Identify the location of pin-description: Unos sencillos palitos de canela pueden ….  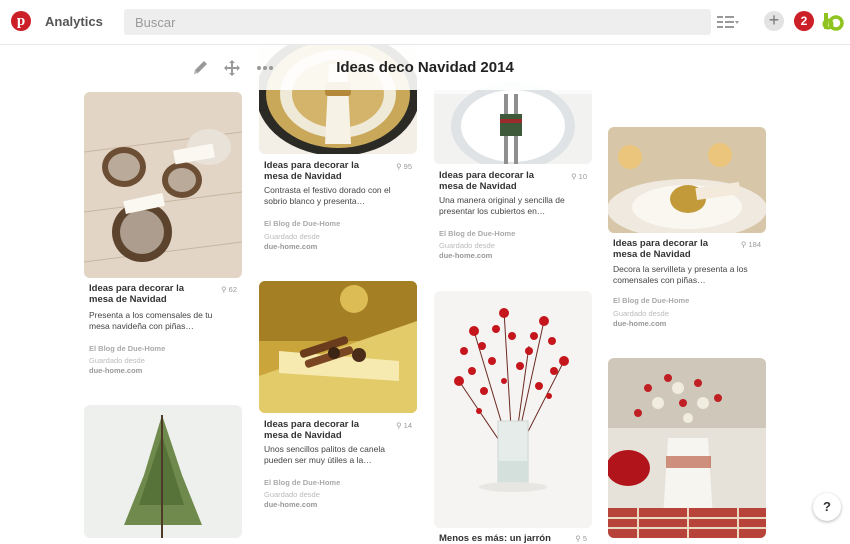
(324, 454).